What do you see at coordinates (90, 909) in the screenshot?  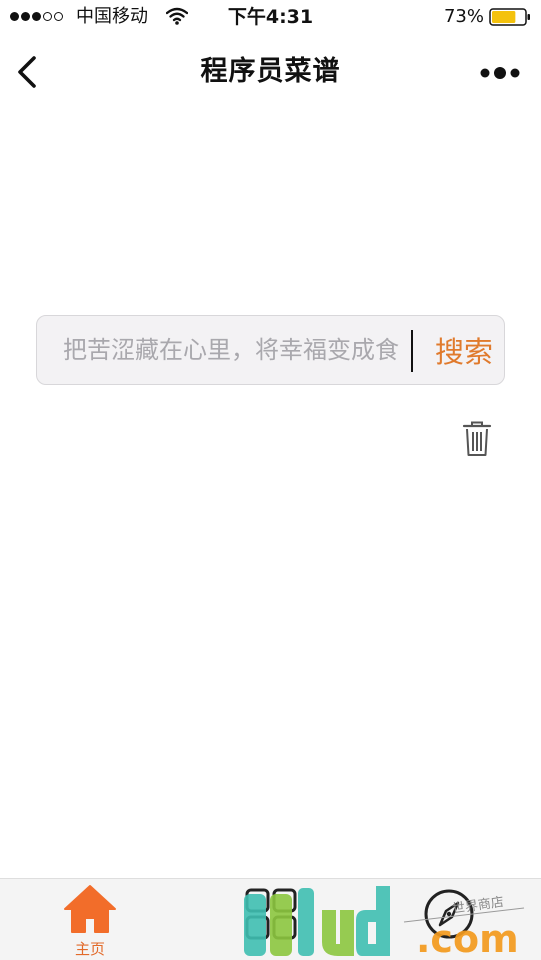 I see `home-icon` at bounding box center [90, 909].